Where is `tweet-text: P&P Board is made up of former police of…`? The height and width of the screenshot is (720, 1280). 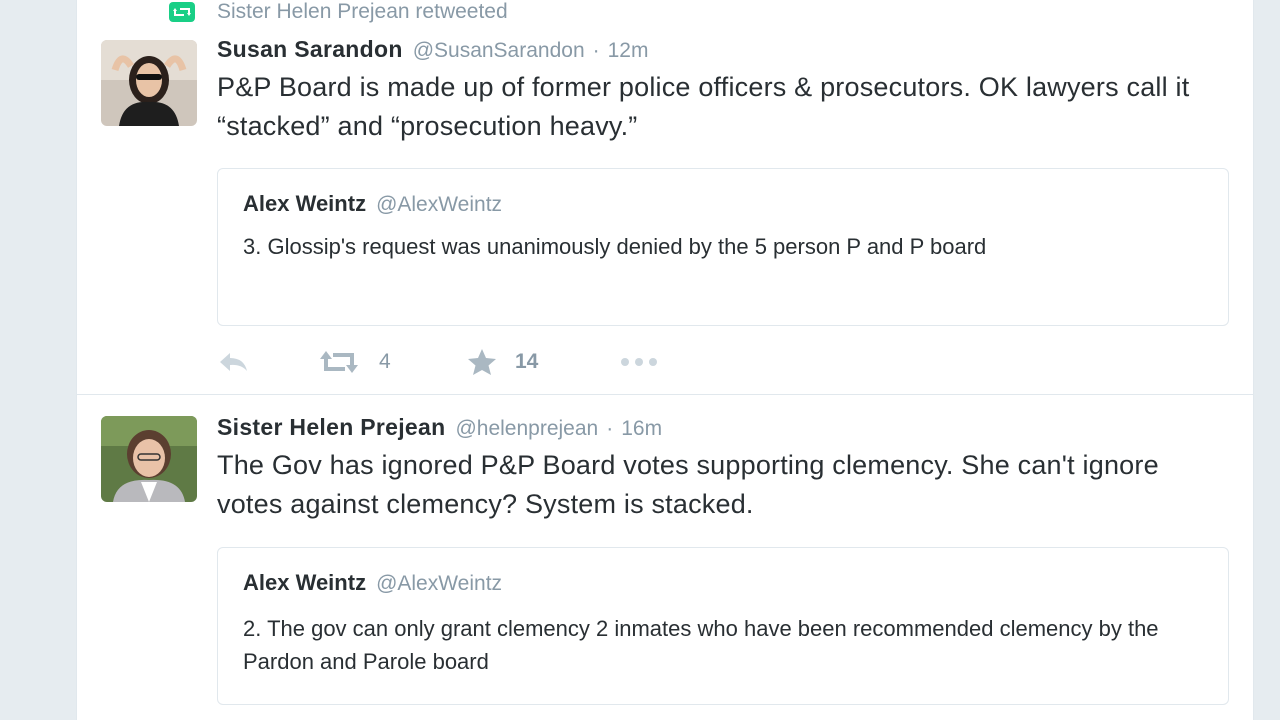 tweet-text: P&P Board is made up of former police of… is located at coordinates (703, 106).